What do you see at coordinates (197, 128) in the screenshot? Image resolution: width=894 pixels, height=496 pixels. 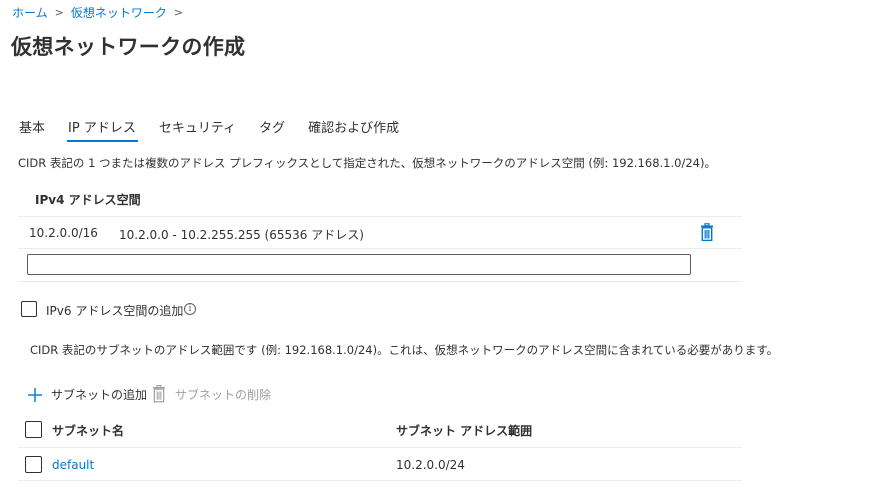 I see `tab-security: セキュリティ` at bounding box center [197, 128].